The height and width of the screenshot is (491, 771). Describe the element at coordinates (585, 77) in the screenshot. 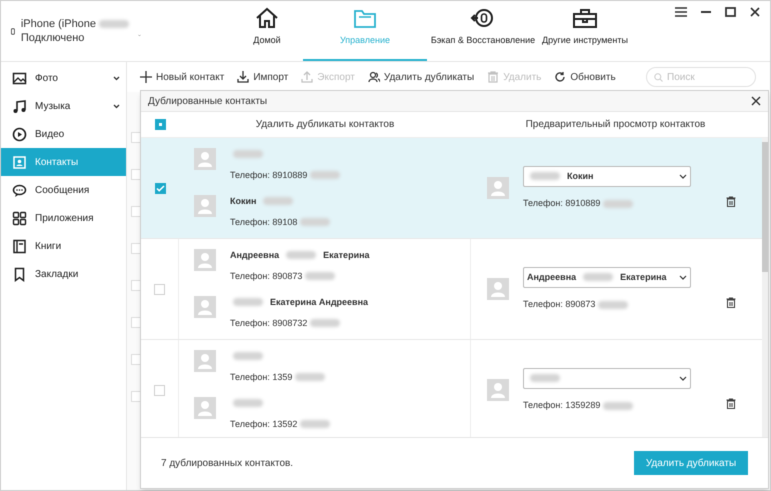

I see `toolbar-button: Обновить` at that location.